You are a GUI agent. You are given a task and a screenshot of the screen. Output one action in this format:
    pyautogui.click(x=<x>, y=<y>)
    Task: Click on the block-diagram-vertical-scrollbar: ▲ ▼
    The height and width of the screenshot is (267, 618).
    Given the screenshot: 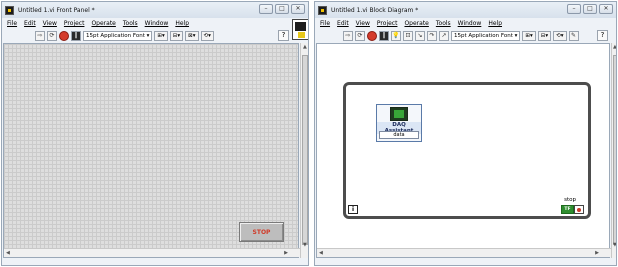 What is the action you would take?
    pyautogui.click(x=613, y=150)
    